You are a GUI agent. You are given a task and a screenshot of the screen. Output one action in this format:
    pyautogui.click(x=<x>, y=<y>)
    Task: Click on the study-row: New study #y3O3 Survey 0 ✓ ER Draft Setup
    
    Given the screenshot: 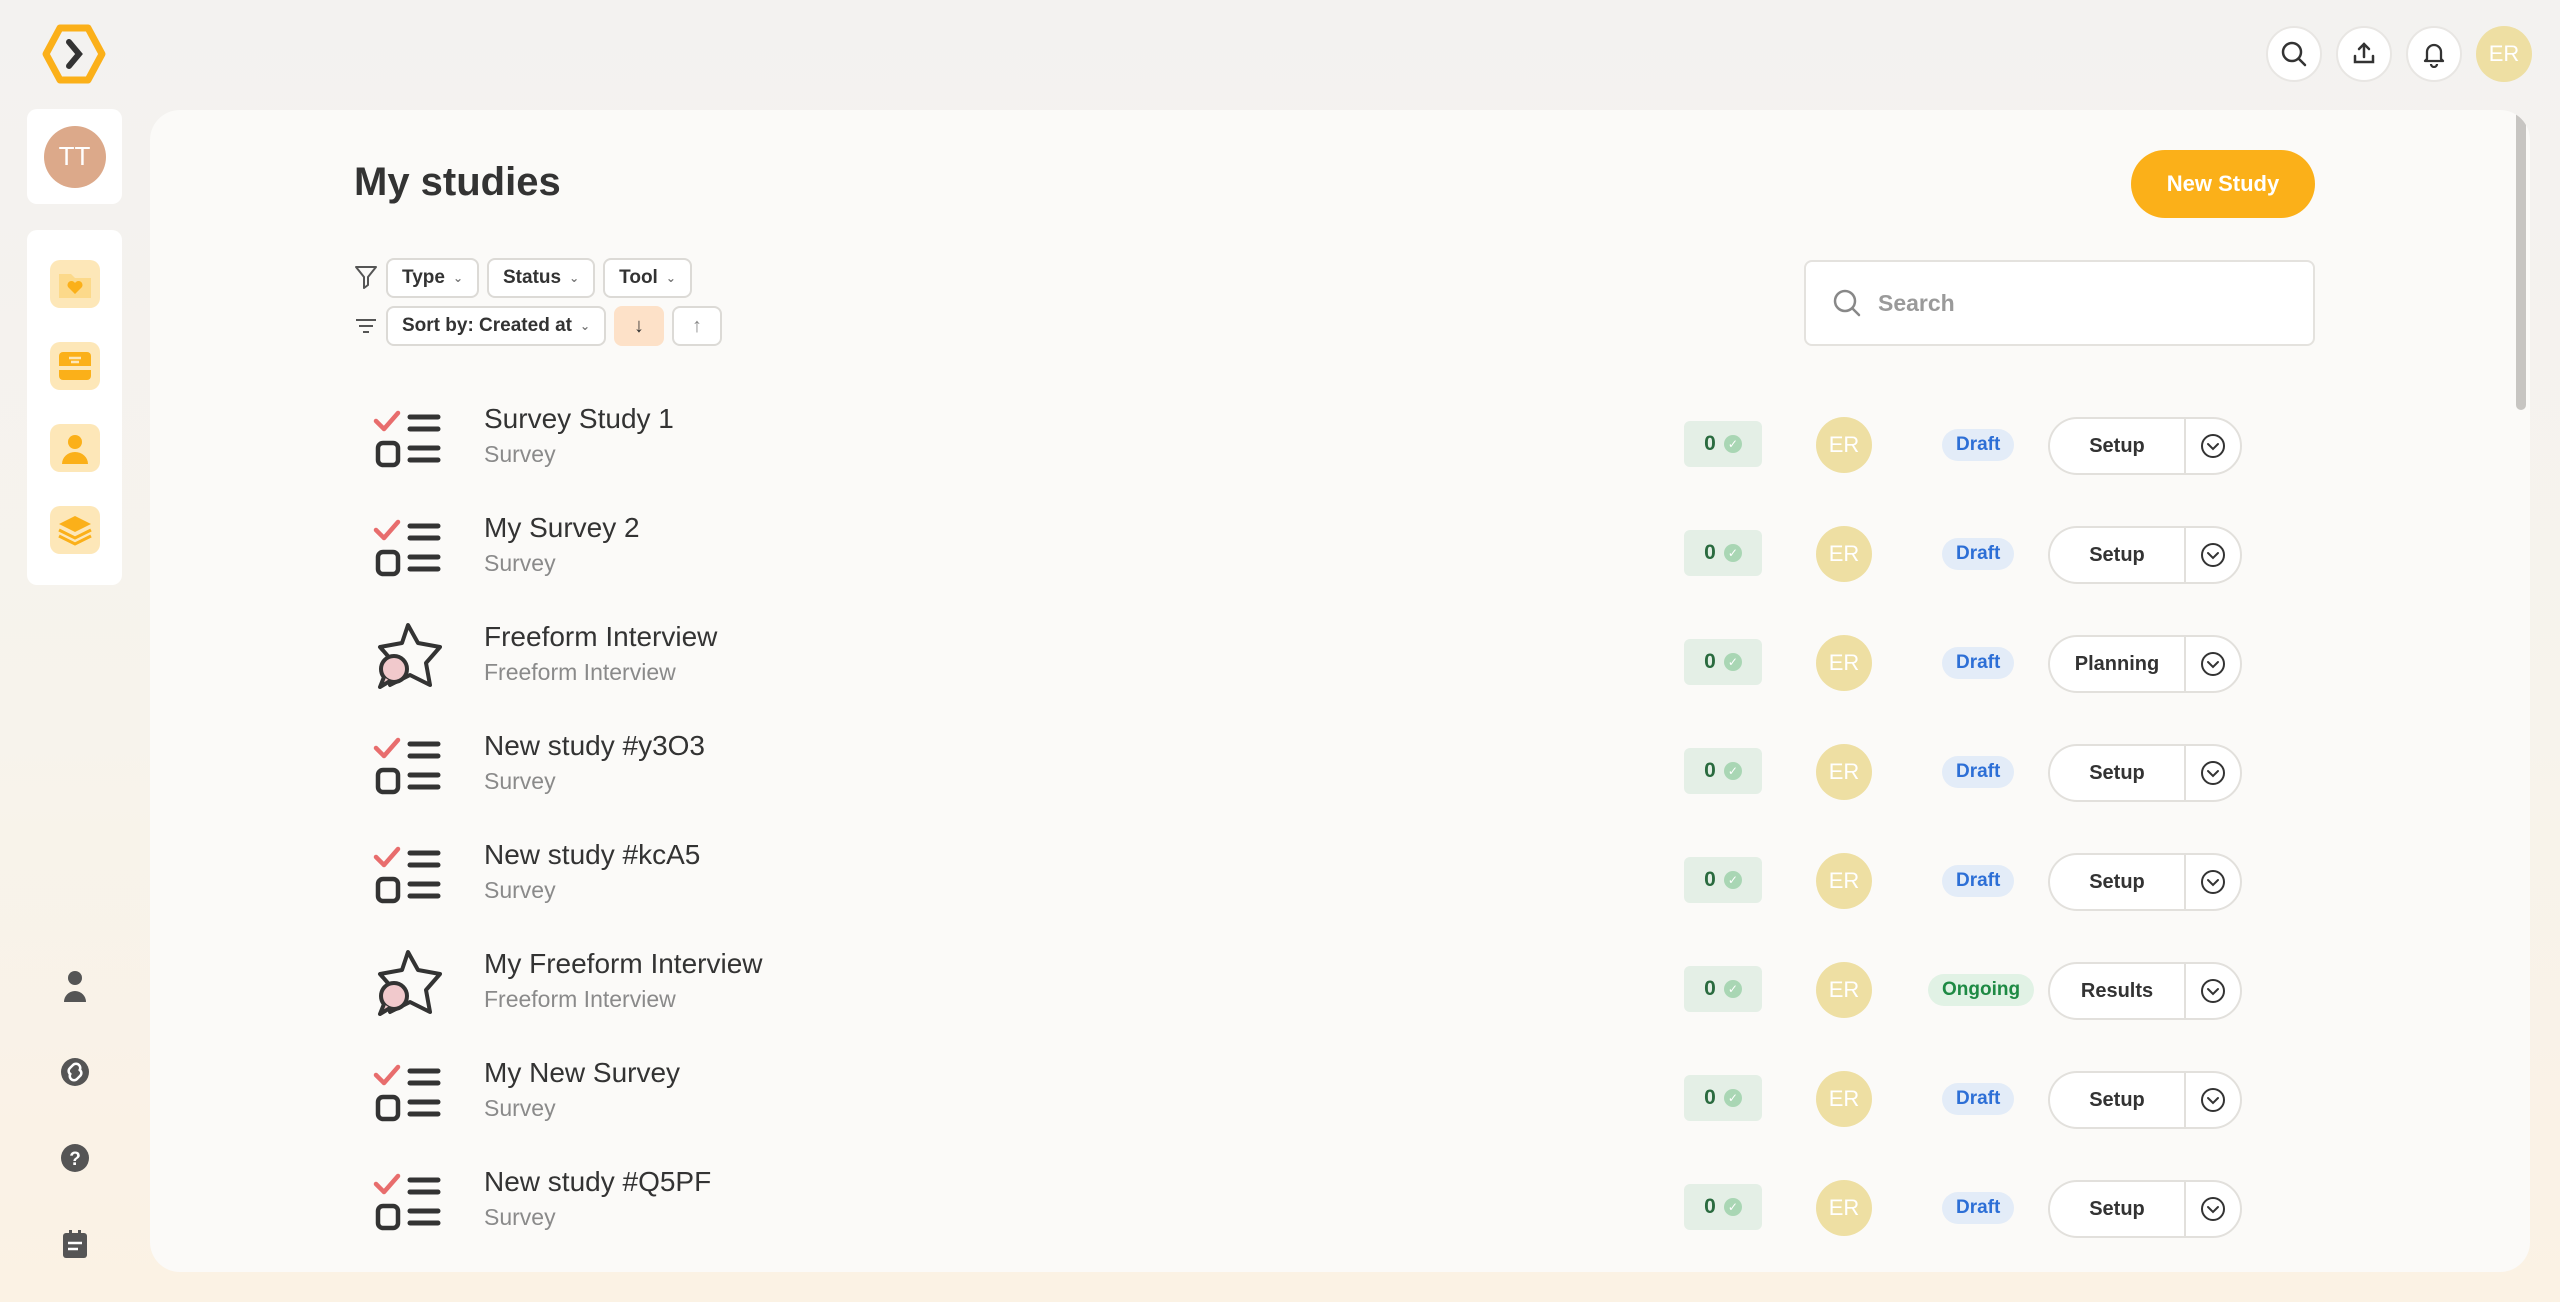 What is the action you would take?
    pyautogui.click(x=1340, y=768)
    